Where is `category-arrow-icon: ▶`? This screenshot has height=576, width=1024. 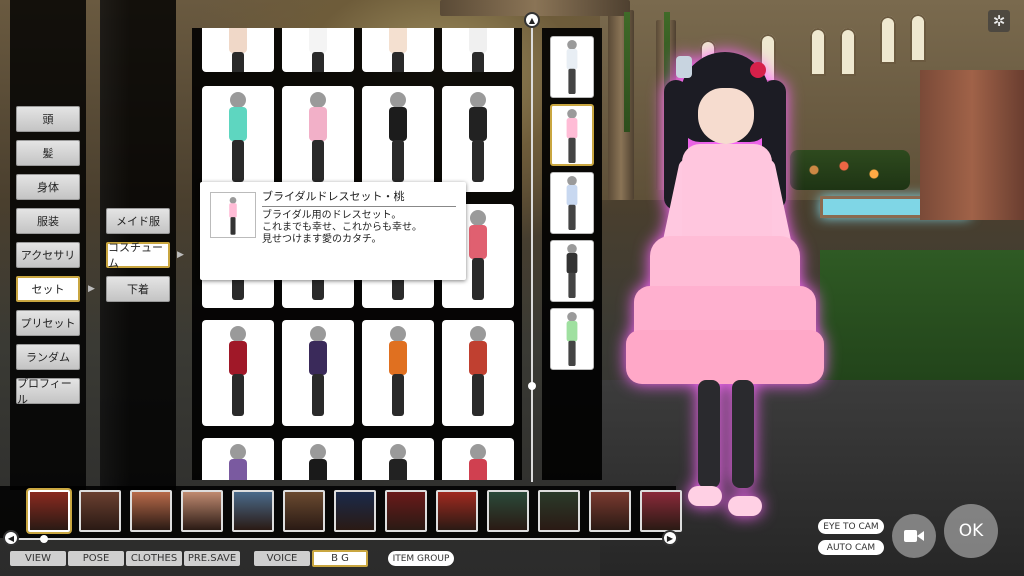
category-arrow-icon: ▶ is located at coordinates (91, 289).